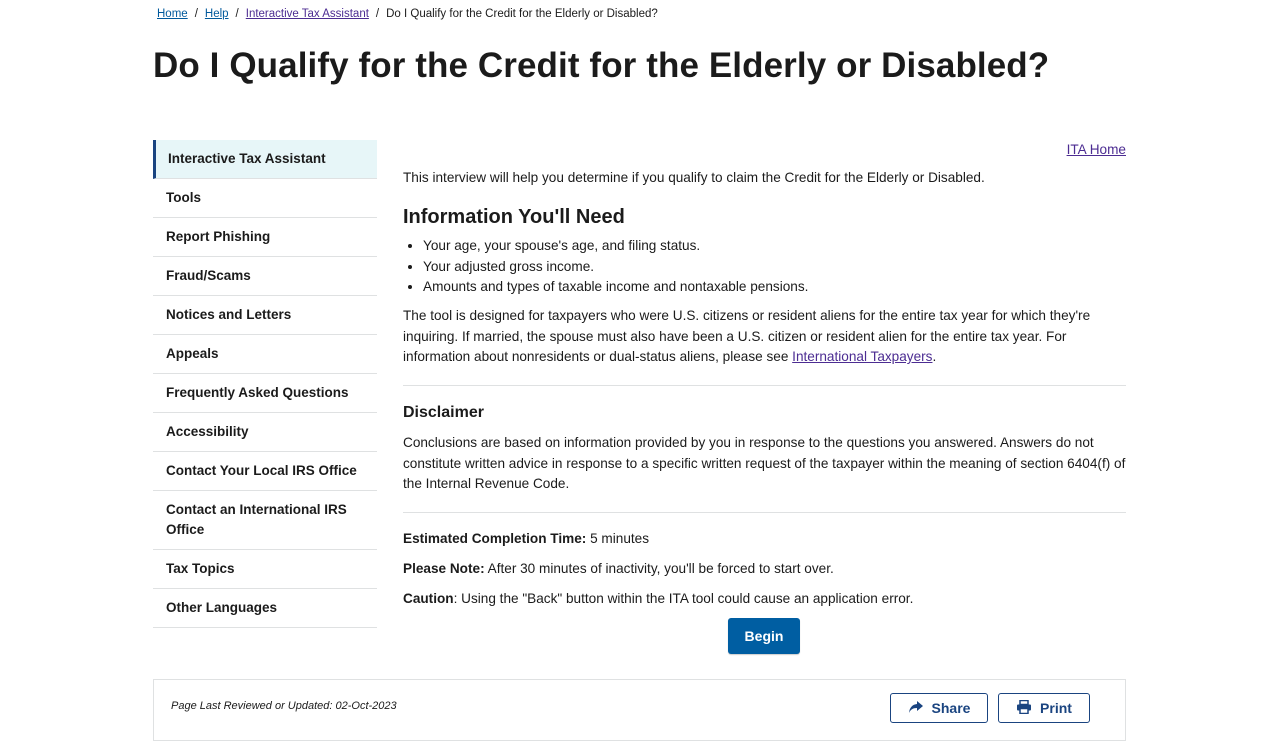 The width and height of the screenshot is (1280, 741). I want to click on share-button: Share, so click(939, 708).